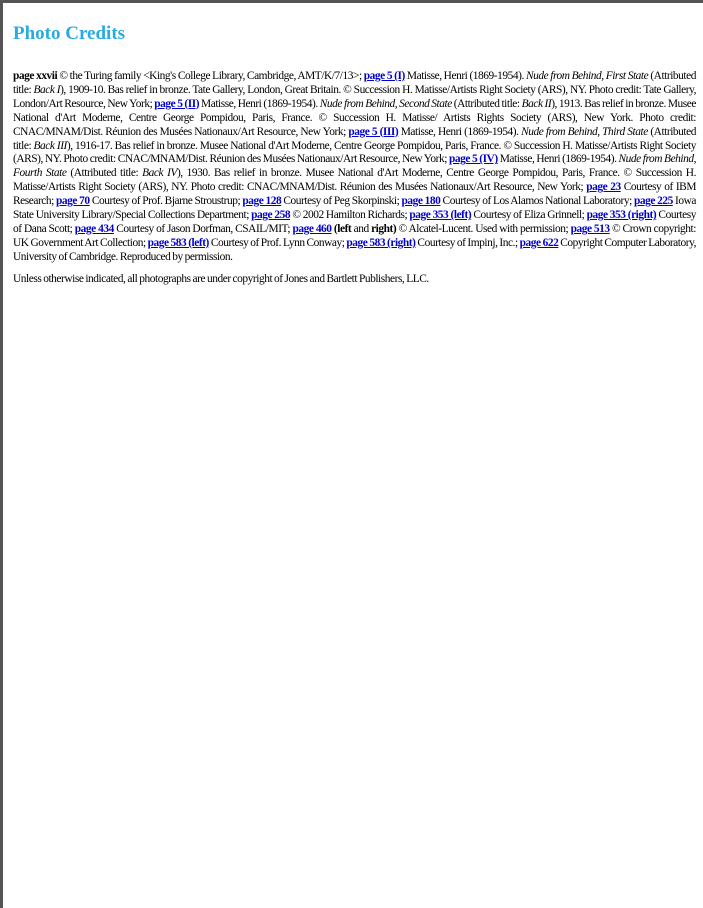  I want to click on credit-text: and, so click(361, 228).